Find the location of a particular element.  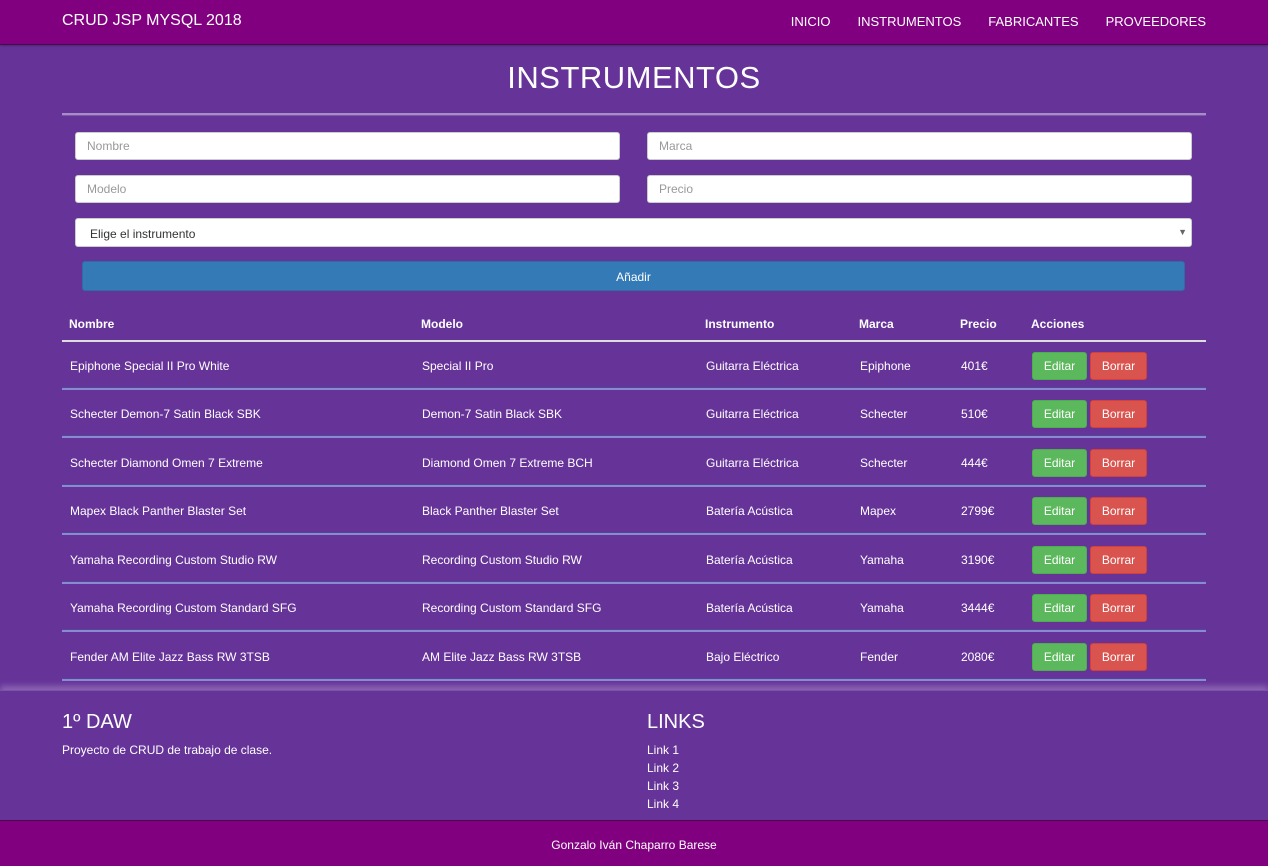

footer-link-1: Link 1 is located at coordinates (663, 752).